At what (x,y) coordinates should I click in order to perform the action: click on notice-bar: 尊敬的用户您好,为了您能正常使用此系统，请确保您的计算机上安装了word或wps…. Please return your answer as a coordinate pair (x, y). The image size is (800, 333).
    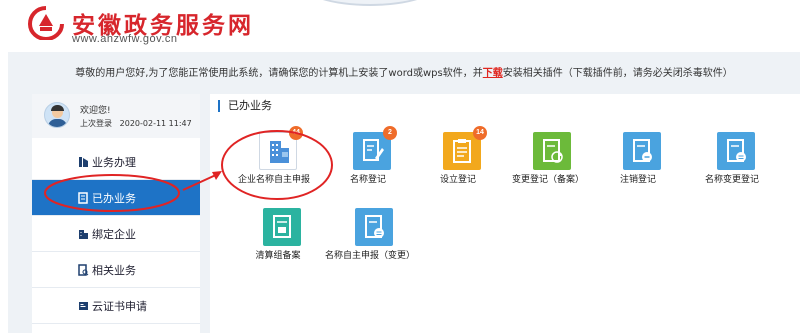
    Looking at the image, I should click on (404, 74).